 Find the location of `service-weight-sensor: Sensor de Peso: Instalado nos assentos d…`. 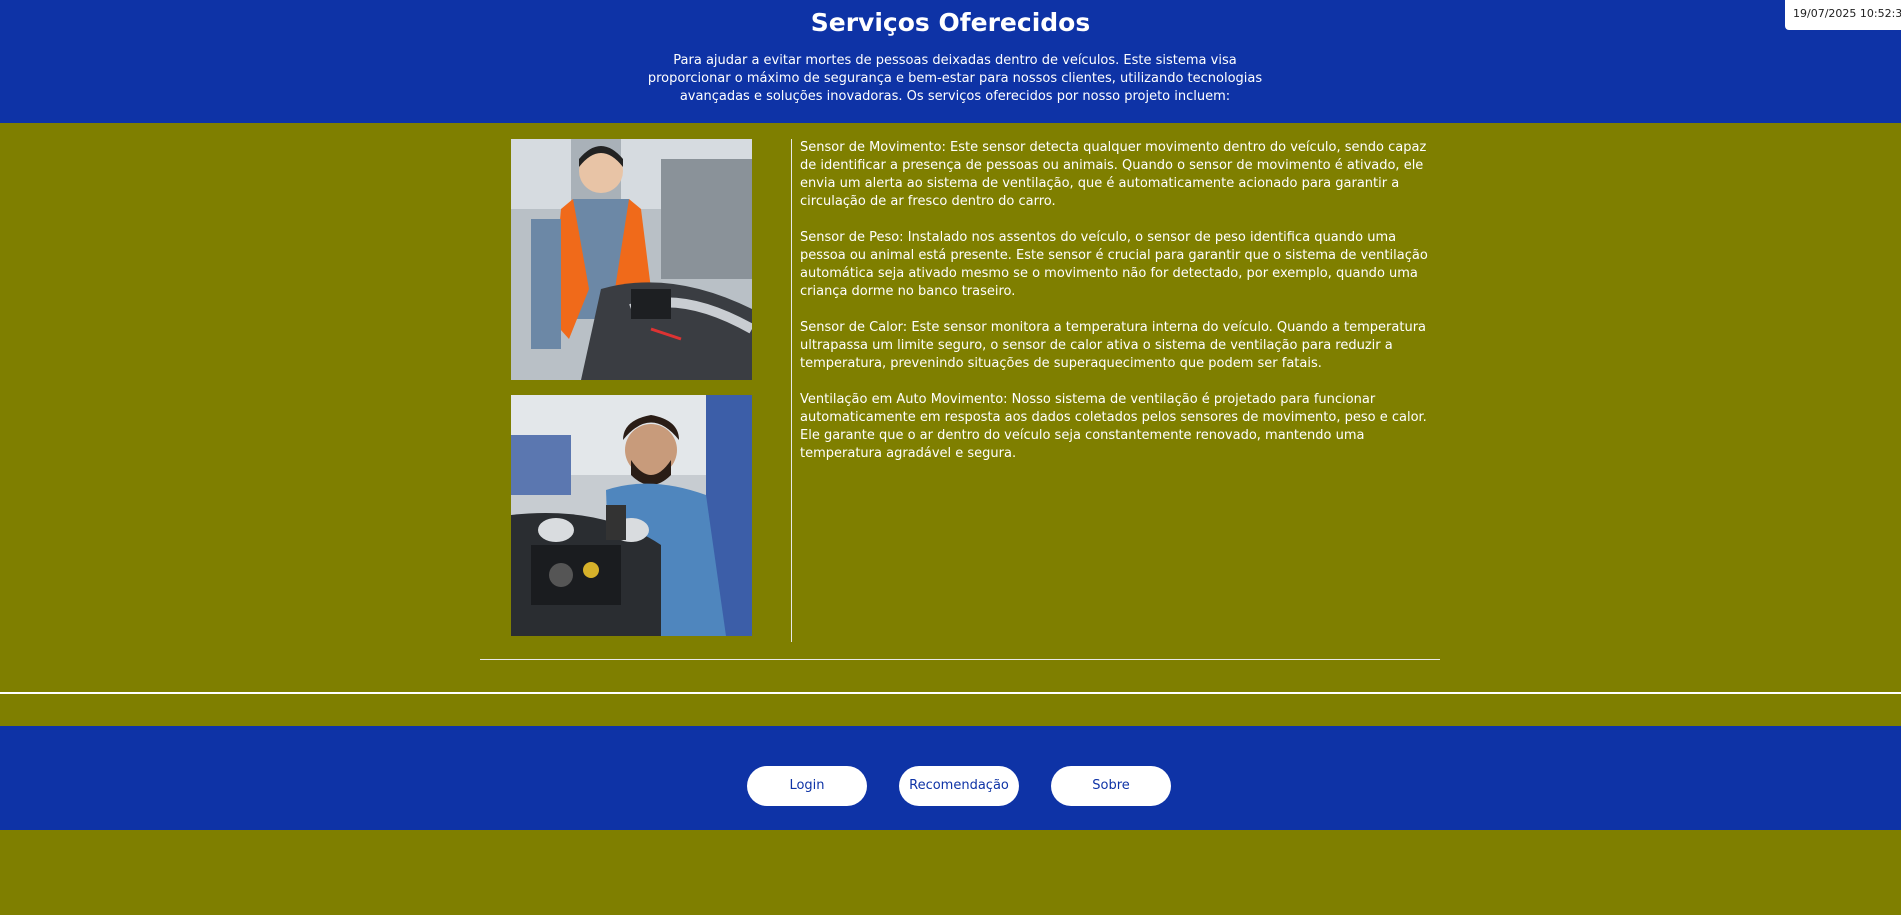

service-weight-sensor: Sensor de Peso: Instalado nos assentos d… is located at coordinates (1114, 264).